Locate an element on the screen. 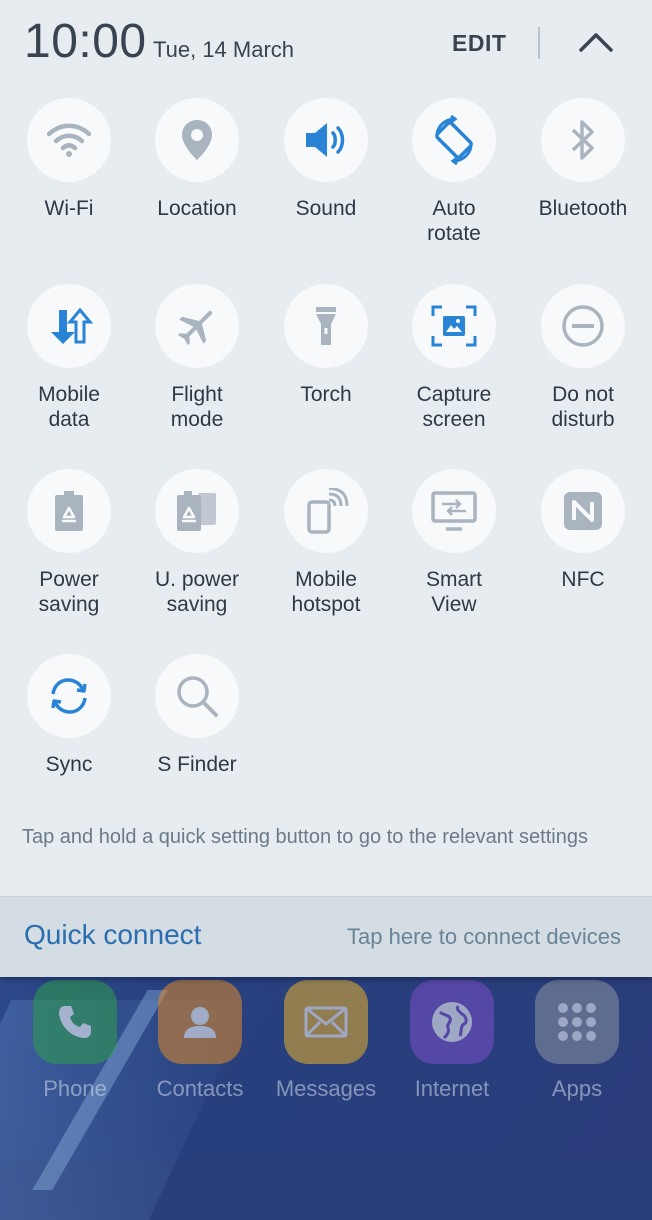 This screenshot has height=1220, width=652. tile-auto-rotate: Auto rotate is located at coordinates (454, 172).